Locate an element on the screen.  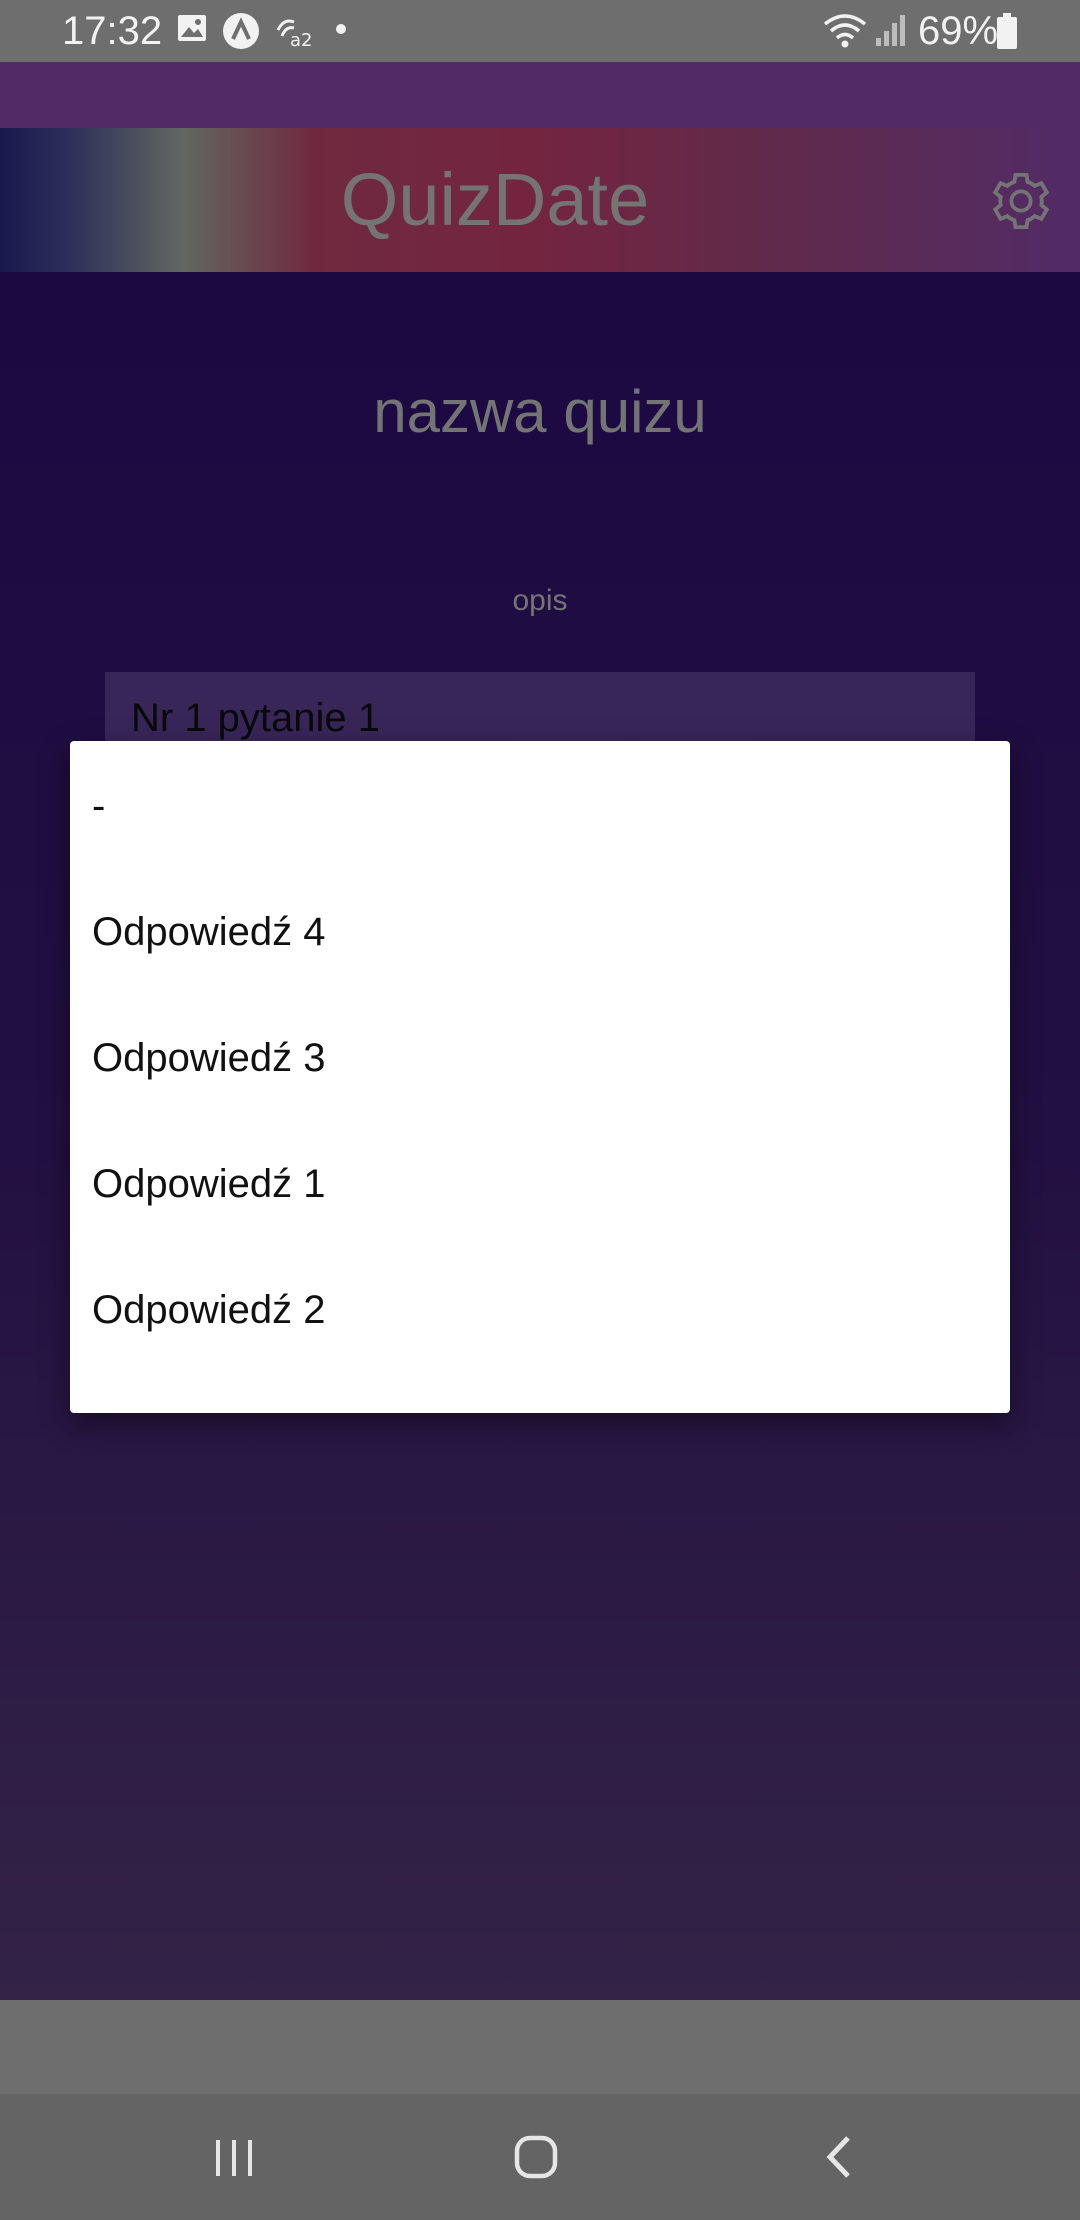
image-icon is located at coordinates (192, 28).